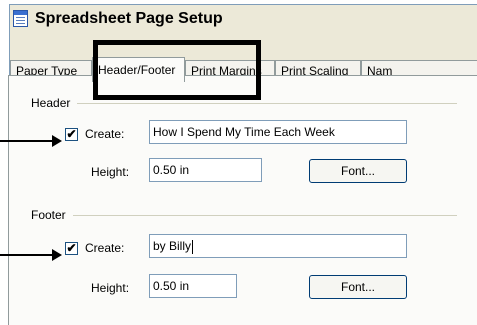 This screenshot has height=325, width=477. What do you see at coordinates (267, 103) in the screenshot?
I see `header-group-divider` at bounding box center [267, 103].